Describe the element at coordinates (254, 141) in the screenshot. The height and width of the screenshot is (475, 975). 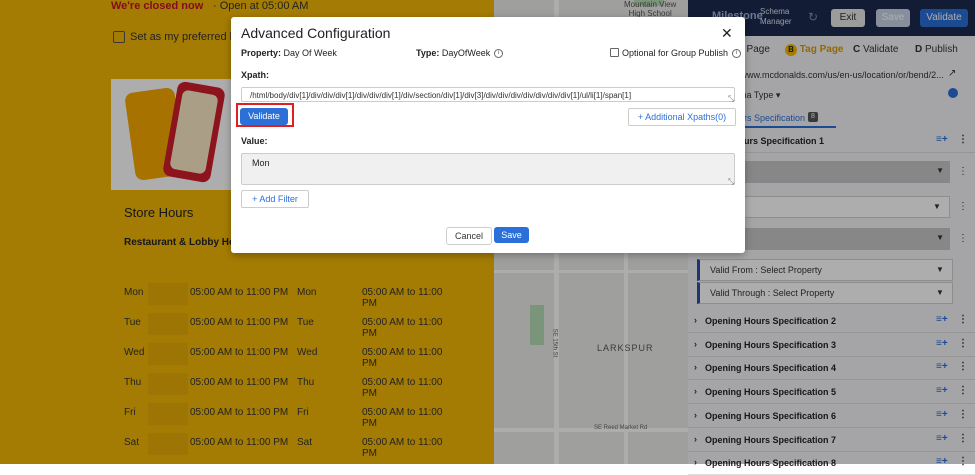
I see `value-label: Value:` at that location.